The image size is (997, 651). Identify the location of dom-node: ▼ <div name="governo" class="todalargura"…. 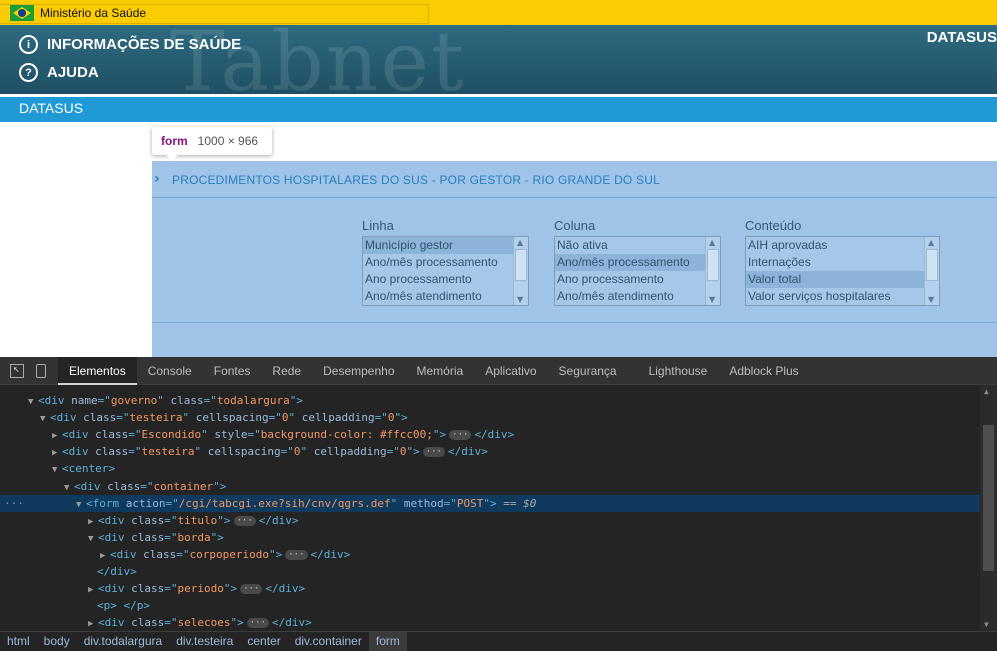
(490, 400).